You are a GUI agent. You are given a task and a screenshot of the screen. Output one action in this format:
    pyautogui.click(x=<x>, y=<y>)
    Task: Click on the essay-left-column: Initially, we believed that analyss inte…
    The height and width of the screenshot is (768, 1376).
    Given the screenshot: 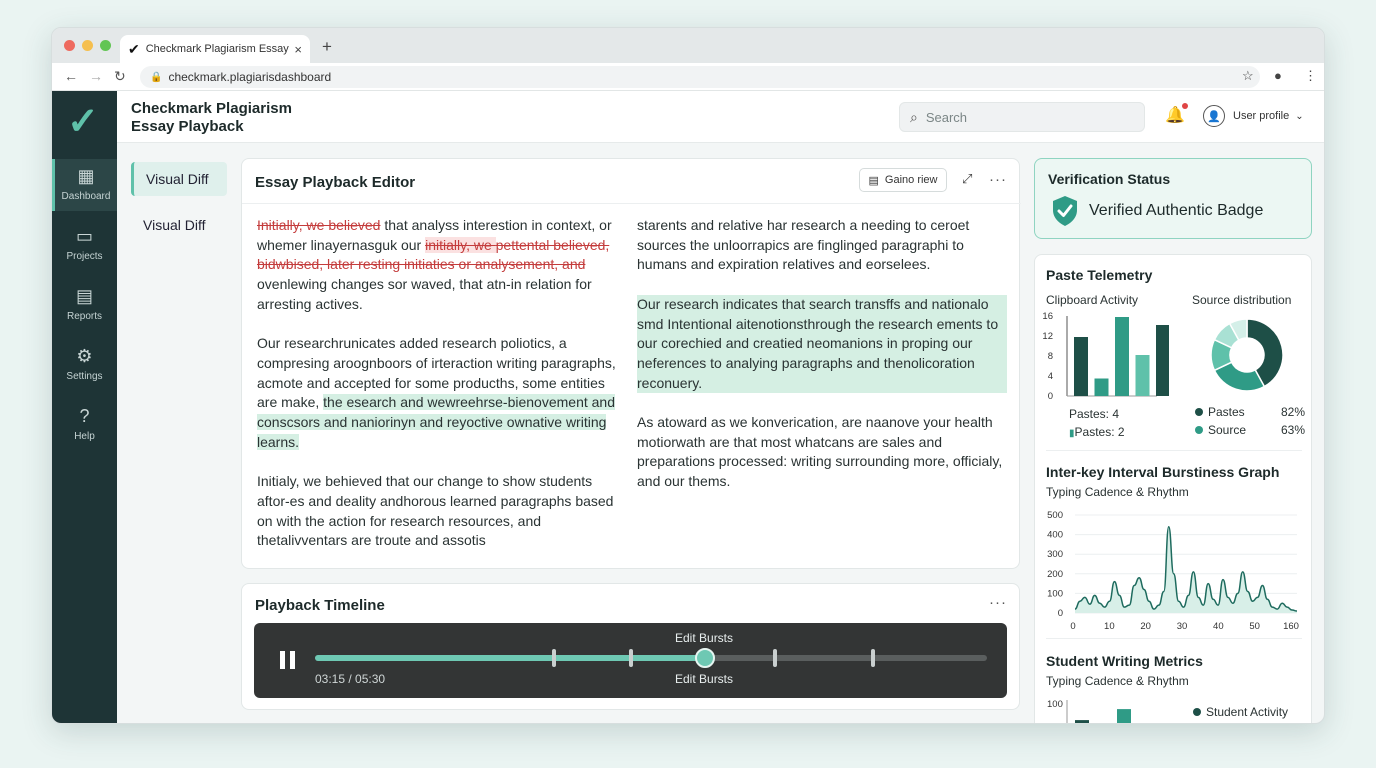 What is the action you would take?
    pyautogui.click(x=441, y=393)
    